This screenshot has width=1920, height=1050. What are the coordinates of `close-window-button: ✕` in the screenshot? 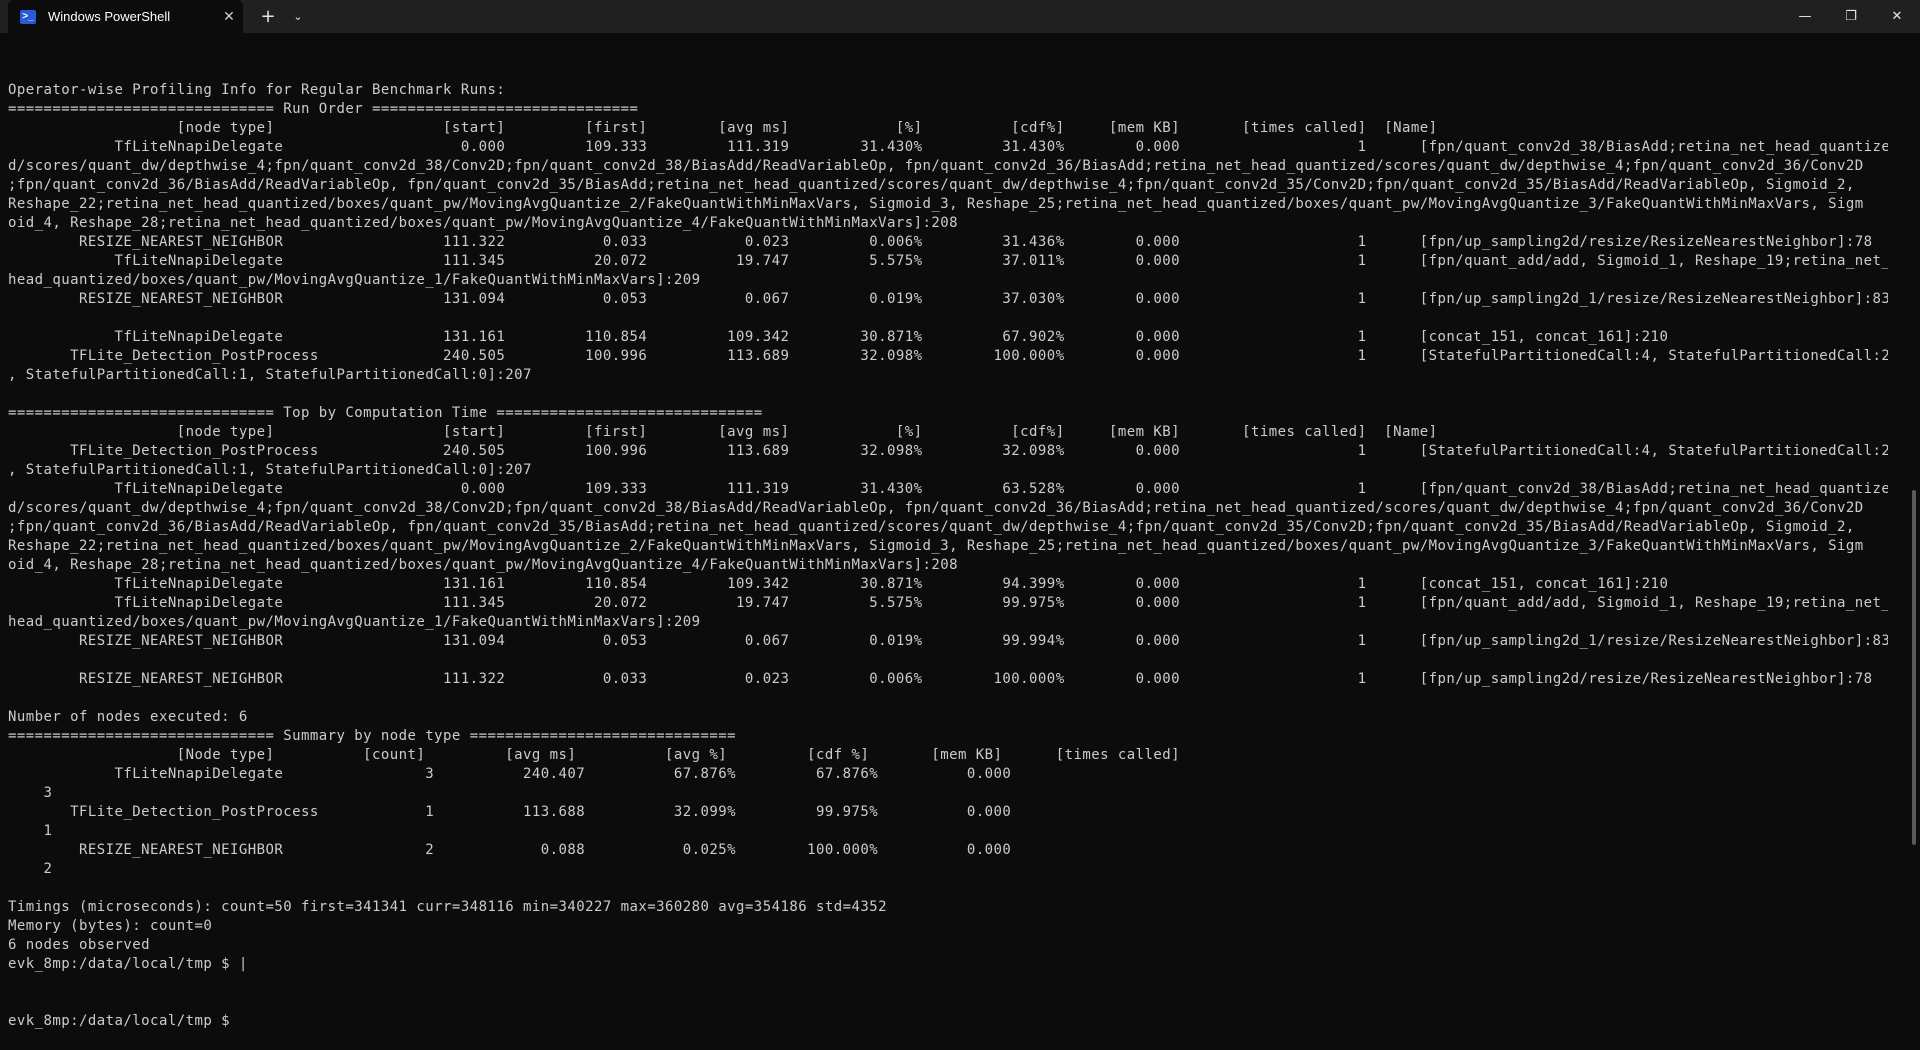 It's located at (1897, 16).